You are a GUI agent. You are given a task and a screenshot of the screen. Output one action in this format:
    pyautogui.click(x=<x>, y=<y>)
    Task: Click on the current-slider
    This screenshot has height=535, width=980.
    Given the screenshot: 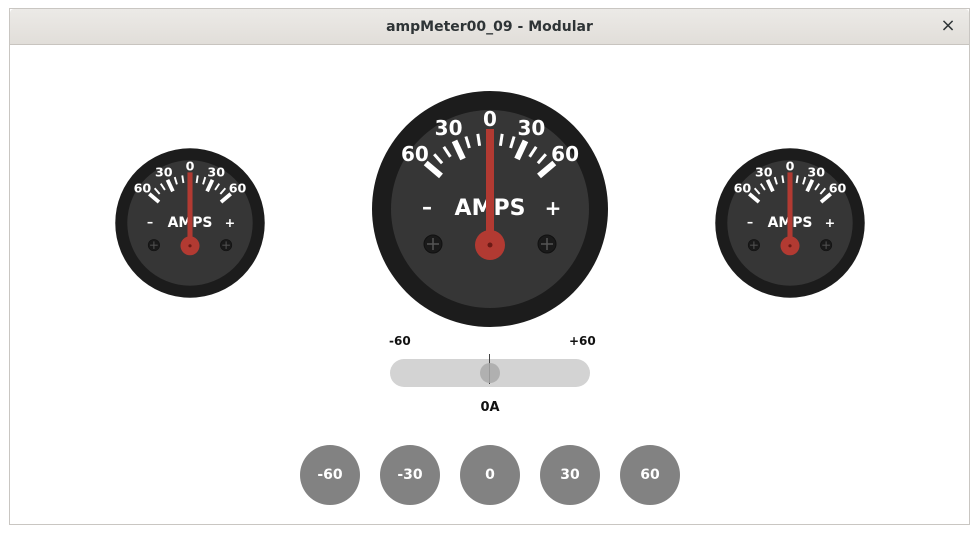 What is the action you would take?
    pyautogui.click(x=490, y=370)
    